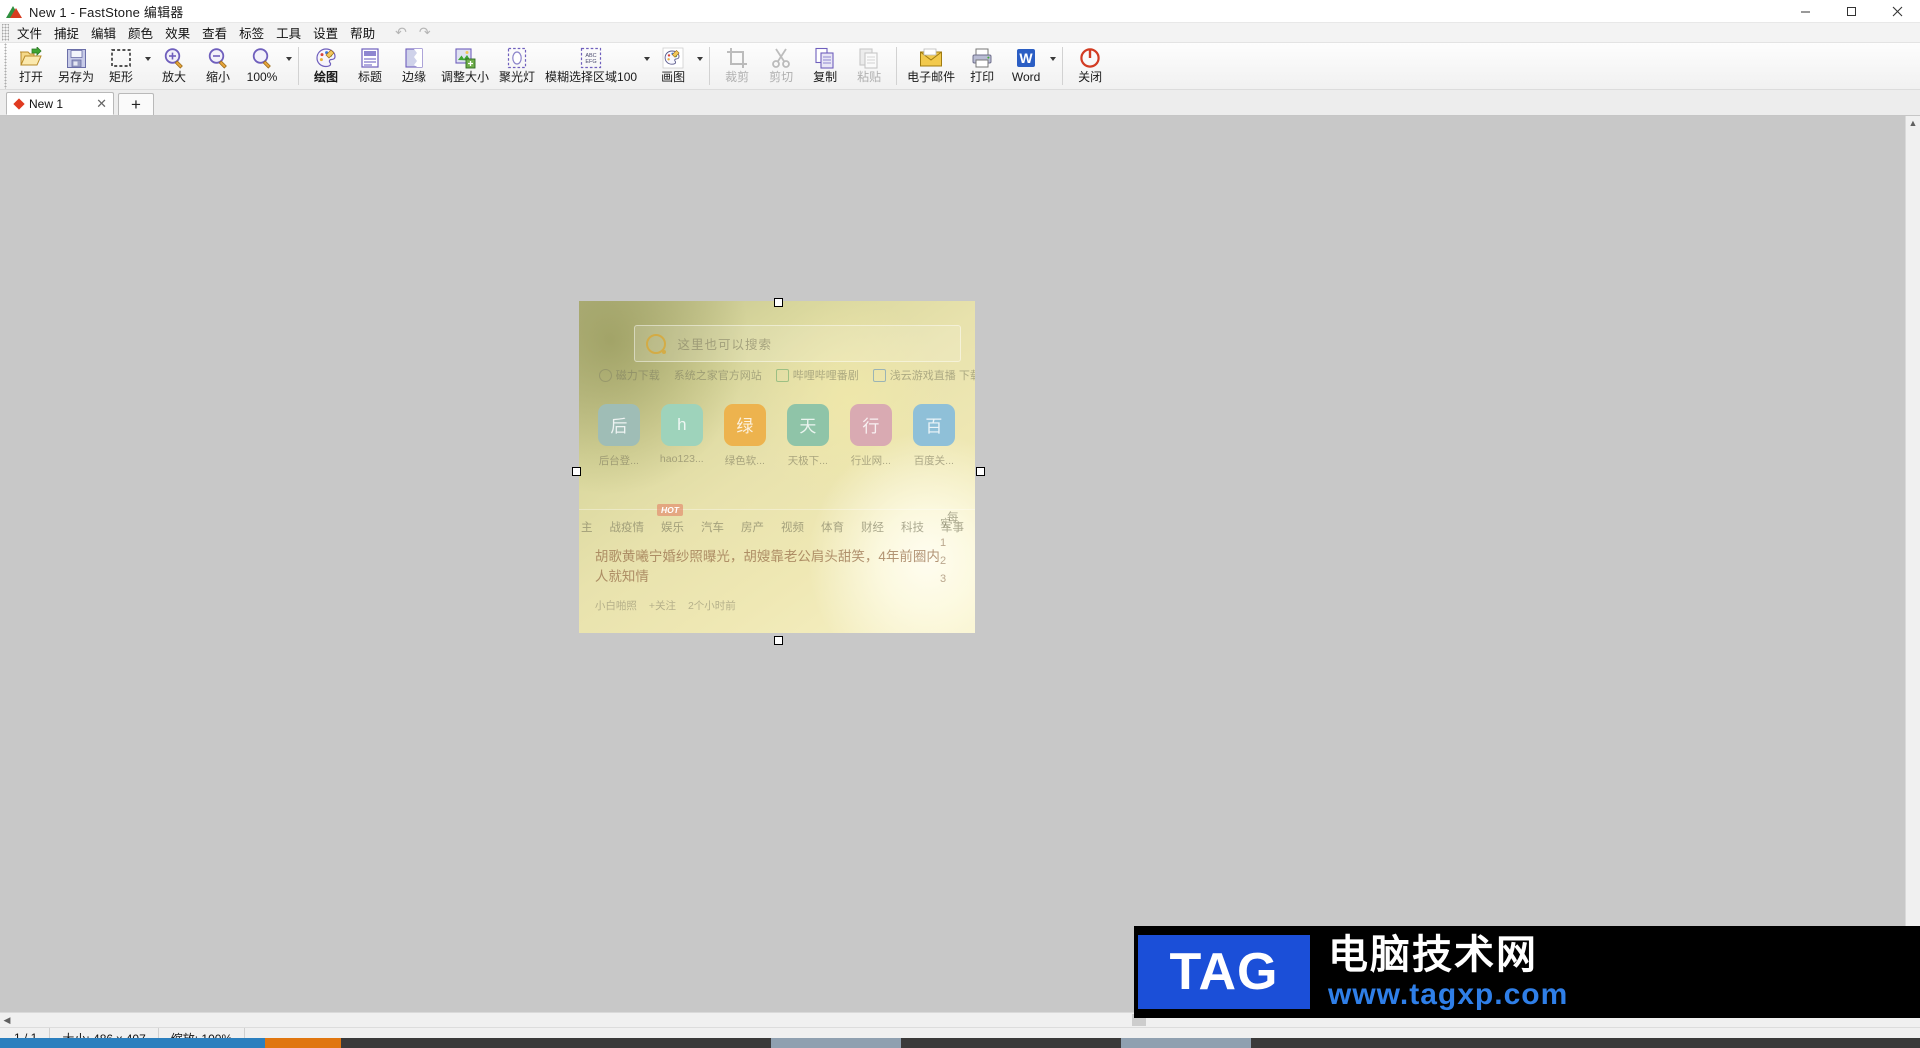  What do you see at coordinates (401, 32) in the screenshot?
I see `undo-icon: ↶` at bounding box center [401, 32].